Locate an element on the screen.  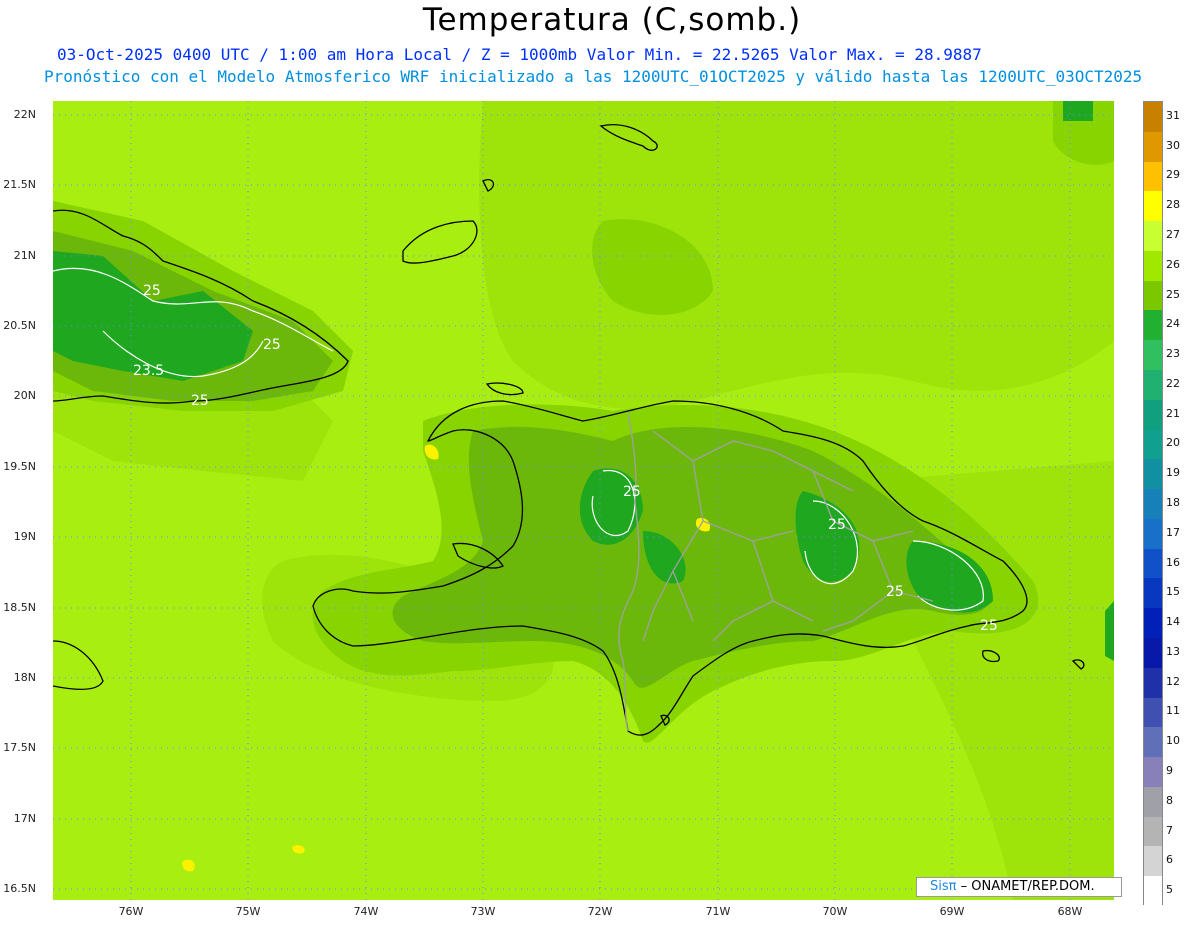
lat-label: 22N is located at coordinates (24, 114).